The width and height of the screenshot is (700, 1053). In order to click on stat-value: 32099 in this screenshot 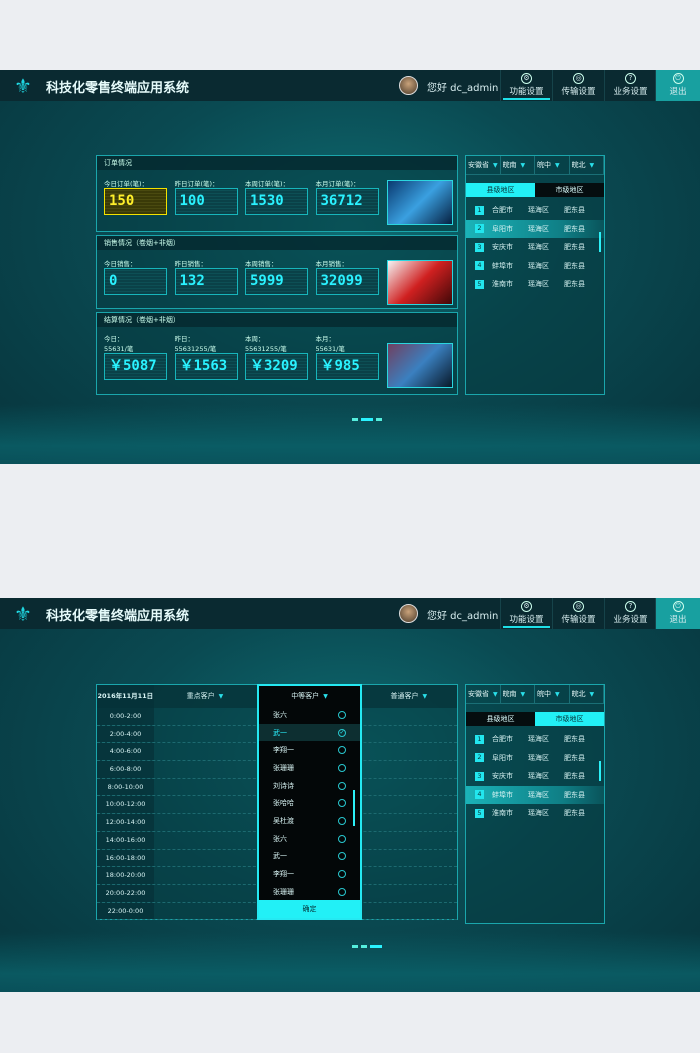, I will do `click(347, 281)`.